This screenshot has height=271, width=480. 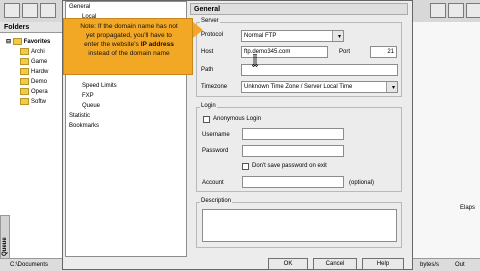 What do you see at coordinates (206, 119) in the screenshot?
I see `anonymous-checkbox` at bounding box center [206, 119].